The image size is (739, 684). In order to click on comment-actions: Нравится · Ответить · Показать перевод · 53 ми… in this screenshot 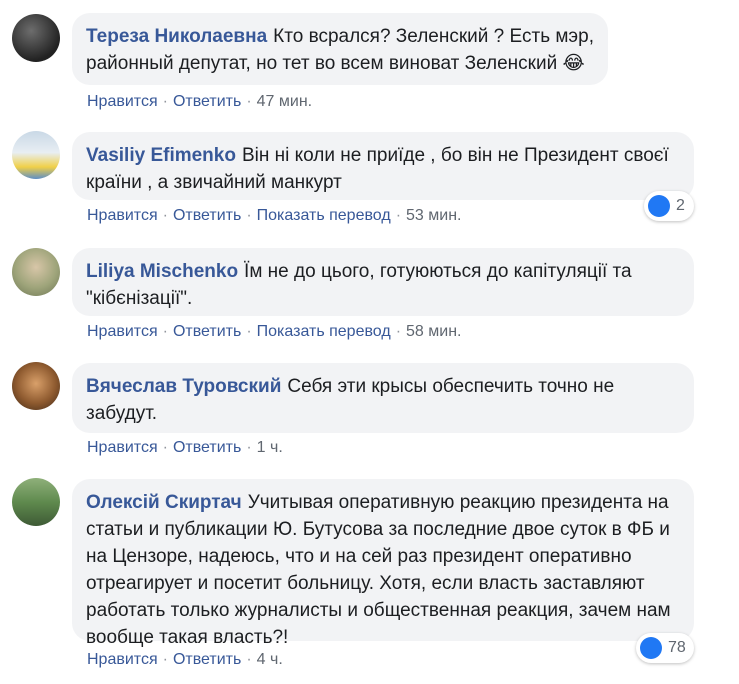, I will do `click(274, 215)`.